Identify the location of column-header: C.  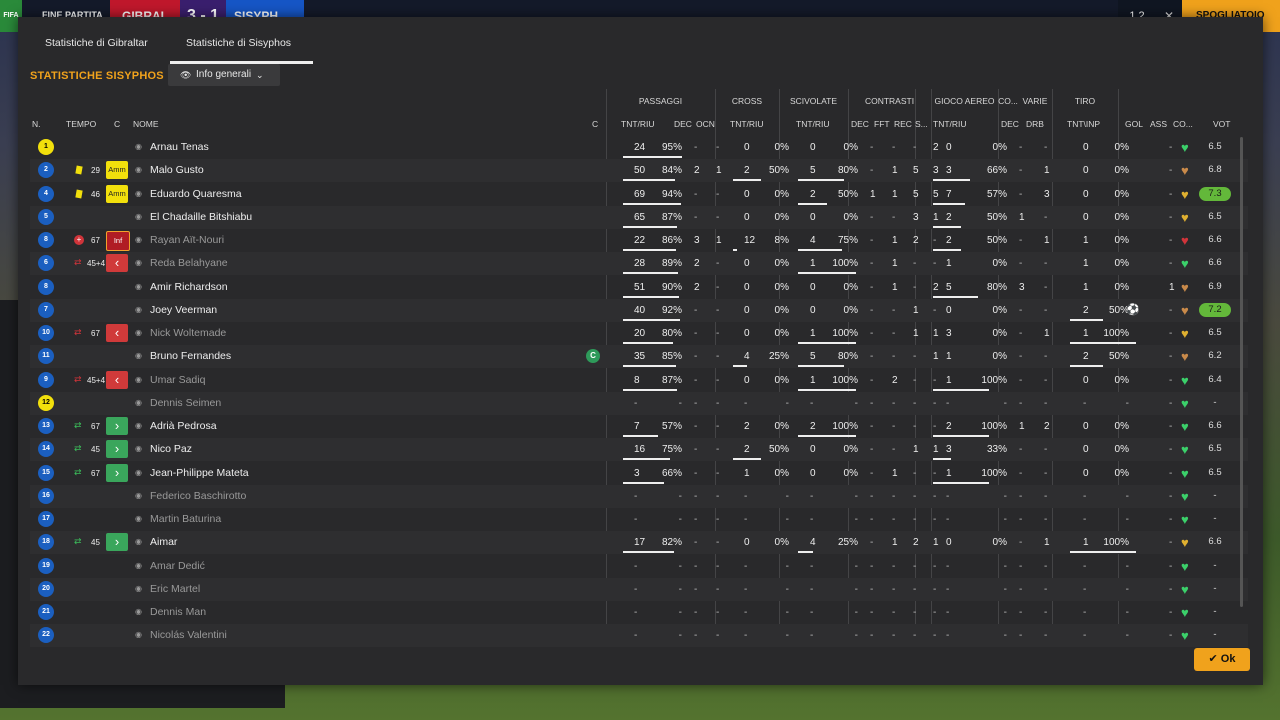
(595, 124).